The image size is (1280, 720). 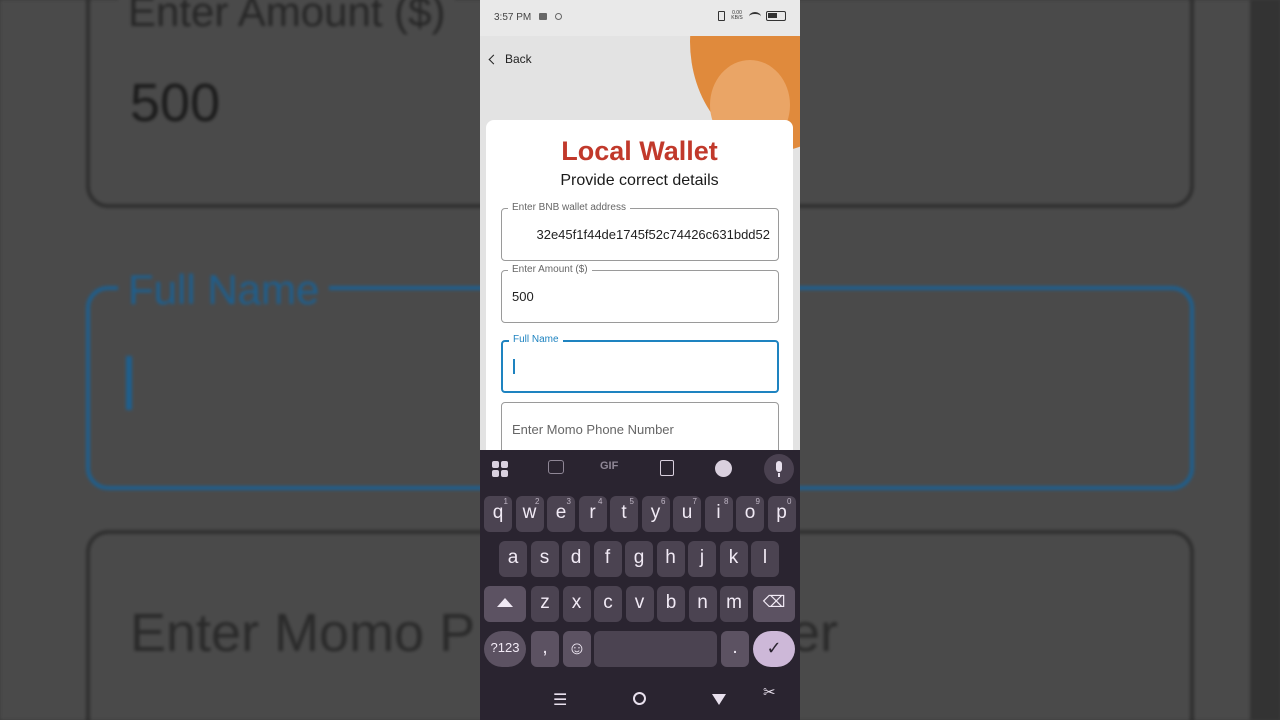 What do you see at coordinates (734, 604) in the screenshot?
I see `key-m: m` at bounding box center [734, 604].